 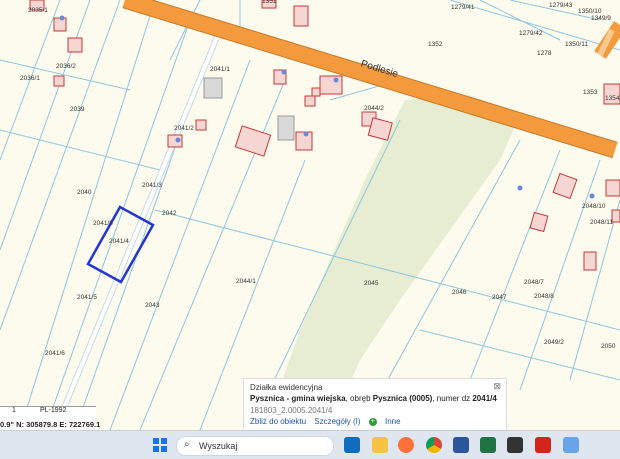 I want to click on selected-parcel-label: 2041/4, so click(x=119, y=241).